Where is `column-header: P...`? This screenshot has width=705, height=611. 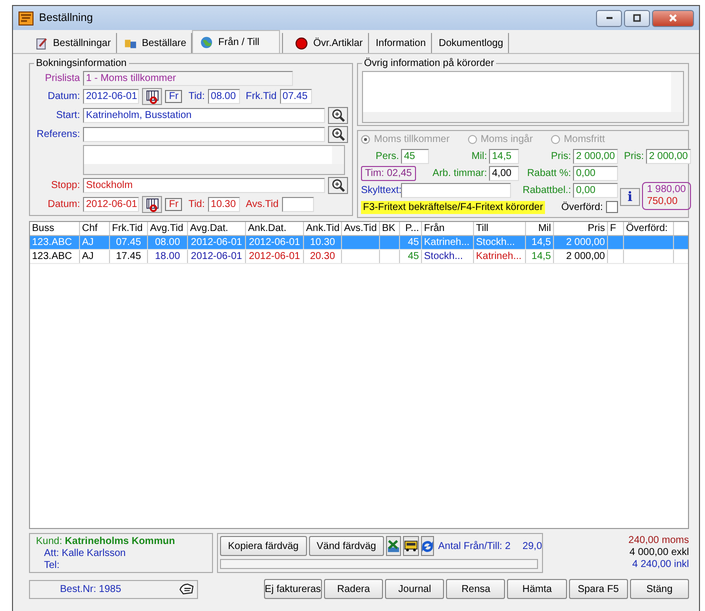 column-header: P... is located at coordinates (412, 228).